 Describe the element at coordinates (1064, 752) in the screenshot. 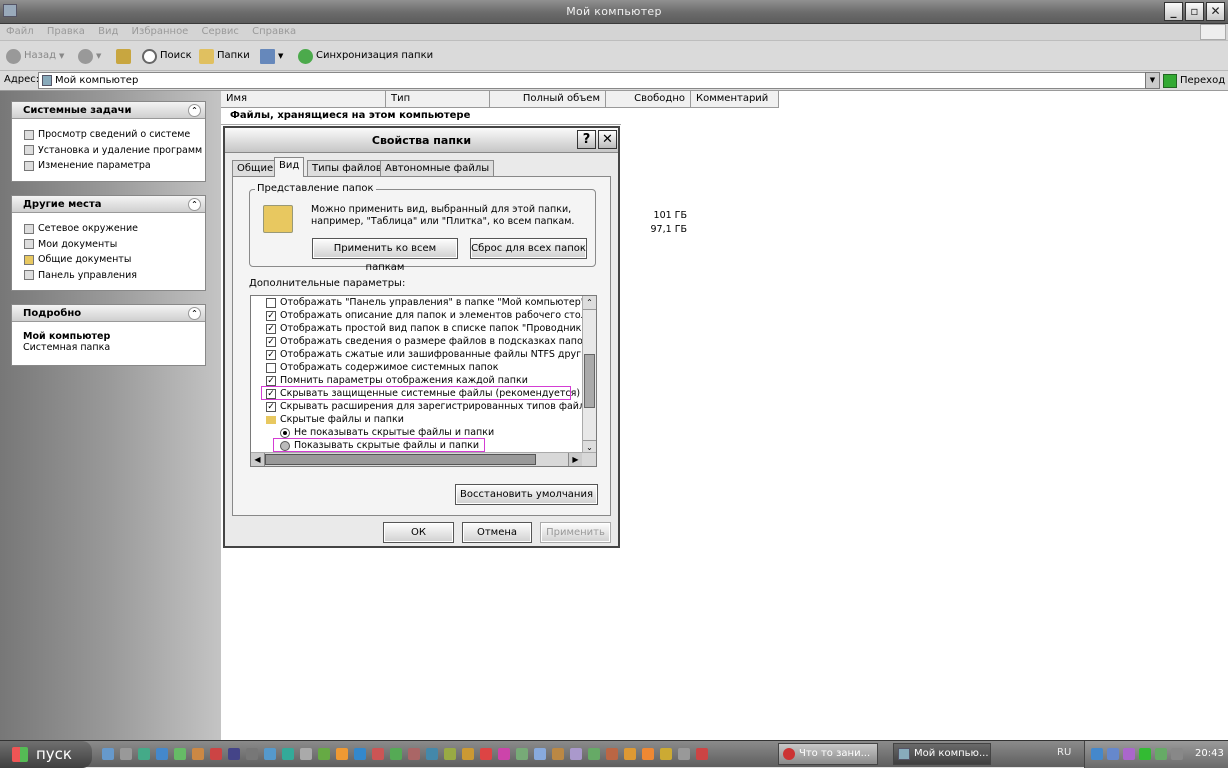

I see `language-indicator: RU` at that location.